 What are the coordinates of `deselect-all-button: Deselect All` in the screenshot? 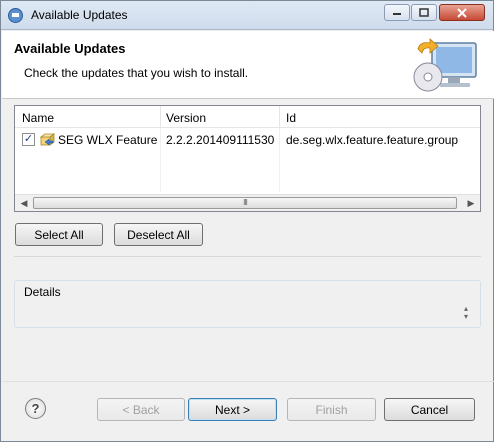 It's located at (158, 234).